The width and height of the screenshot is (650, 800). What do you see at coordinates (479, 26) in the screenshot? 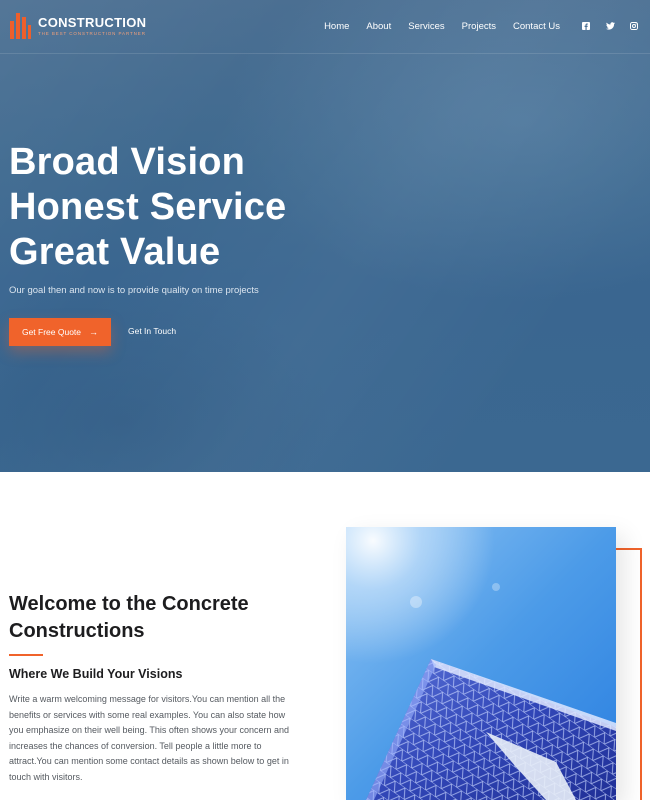
I see `nav-projects: Projects` at bounding box center [479, 26].